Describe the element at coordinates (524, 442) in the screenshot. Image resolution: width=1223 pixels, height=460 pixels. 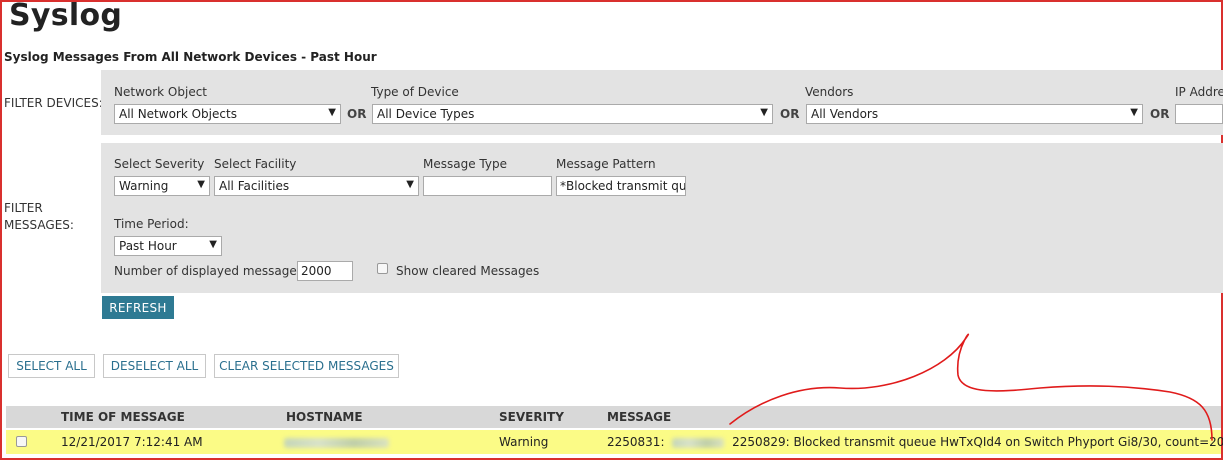
I see `row-severity: Warning` at that location.